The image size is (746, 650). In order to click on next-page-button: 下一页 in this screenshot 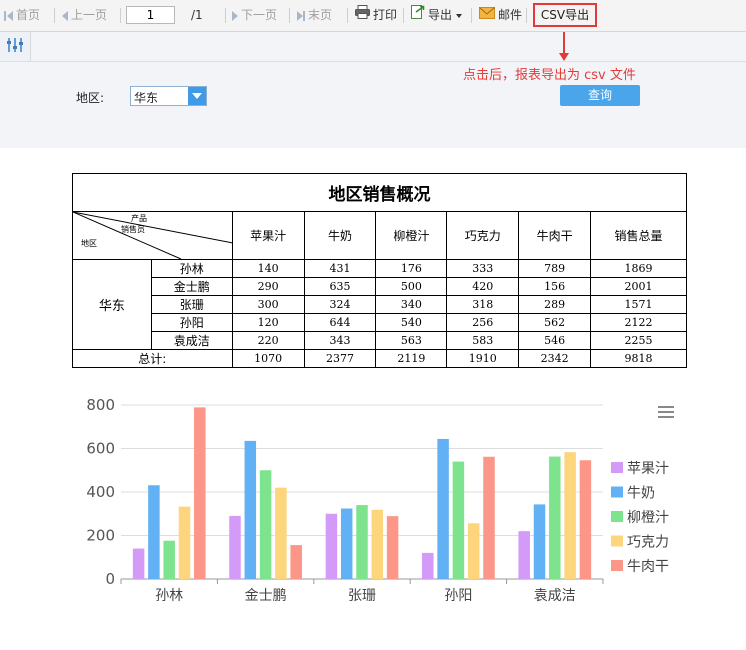, I will do `click(254, 15)`.